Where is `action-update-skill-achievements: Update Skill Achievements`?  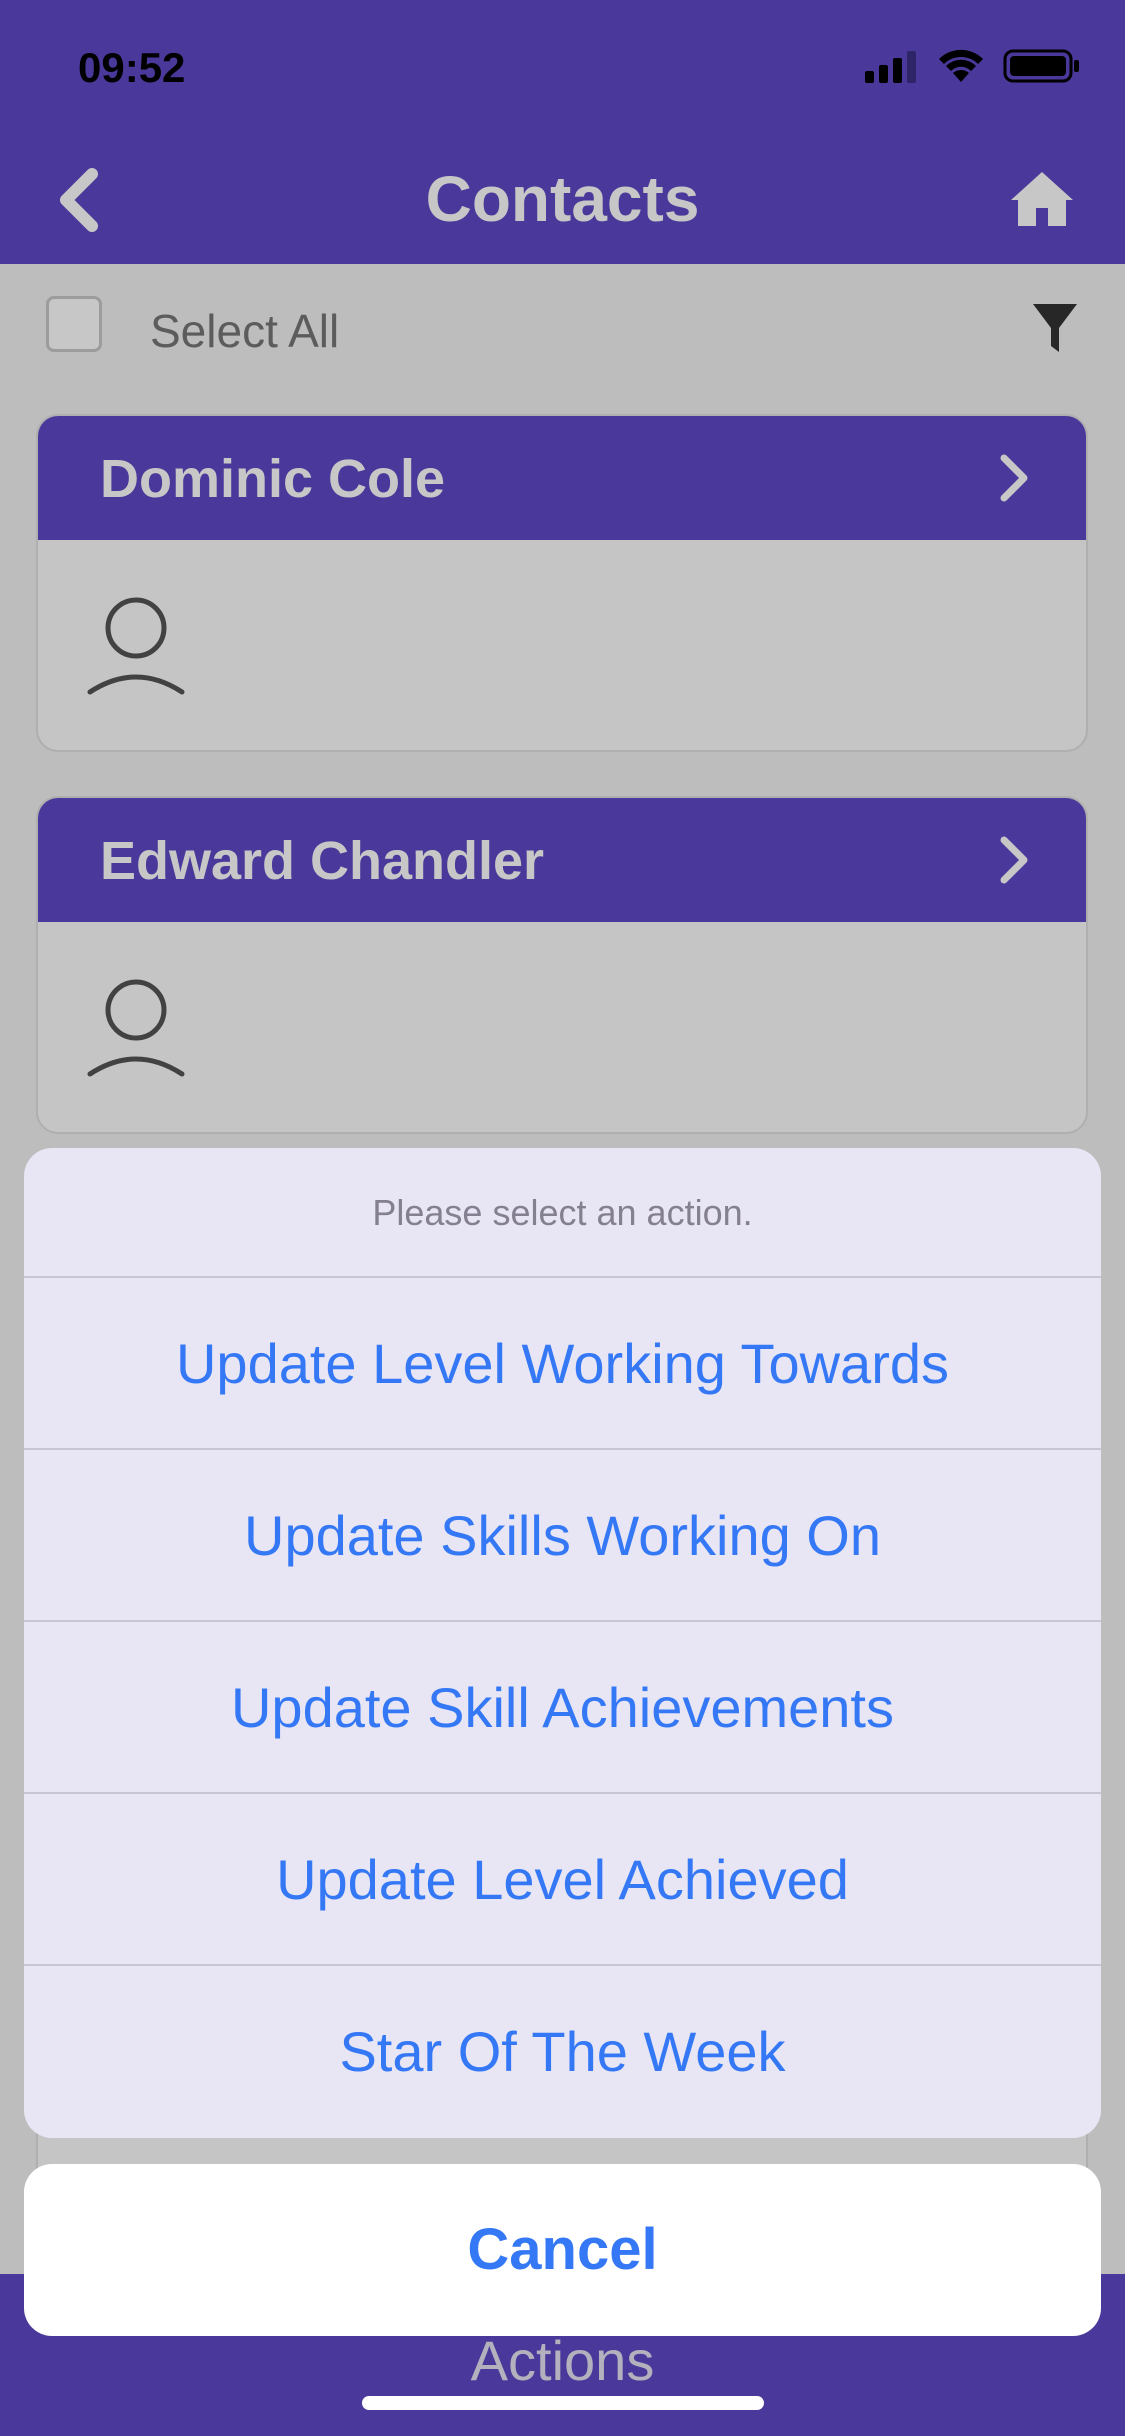 action-update-skill-achievements: Update Skill Achievements is located at coordinates (562, 1708).